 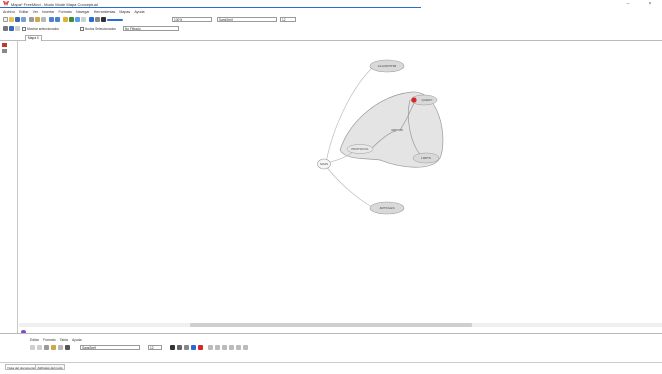 I want to click on show-selected-label: Mostrar seleccionados, so click(x=43, y=28).